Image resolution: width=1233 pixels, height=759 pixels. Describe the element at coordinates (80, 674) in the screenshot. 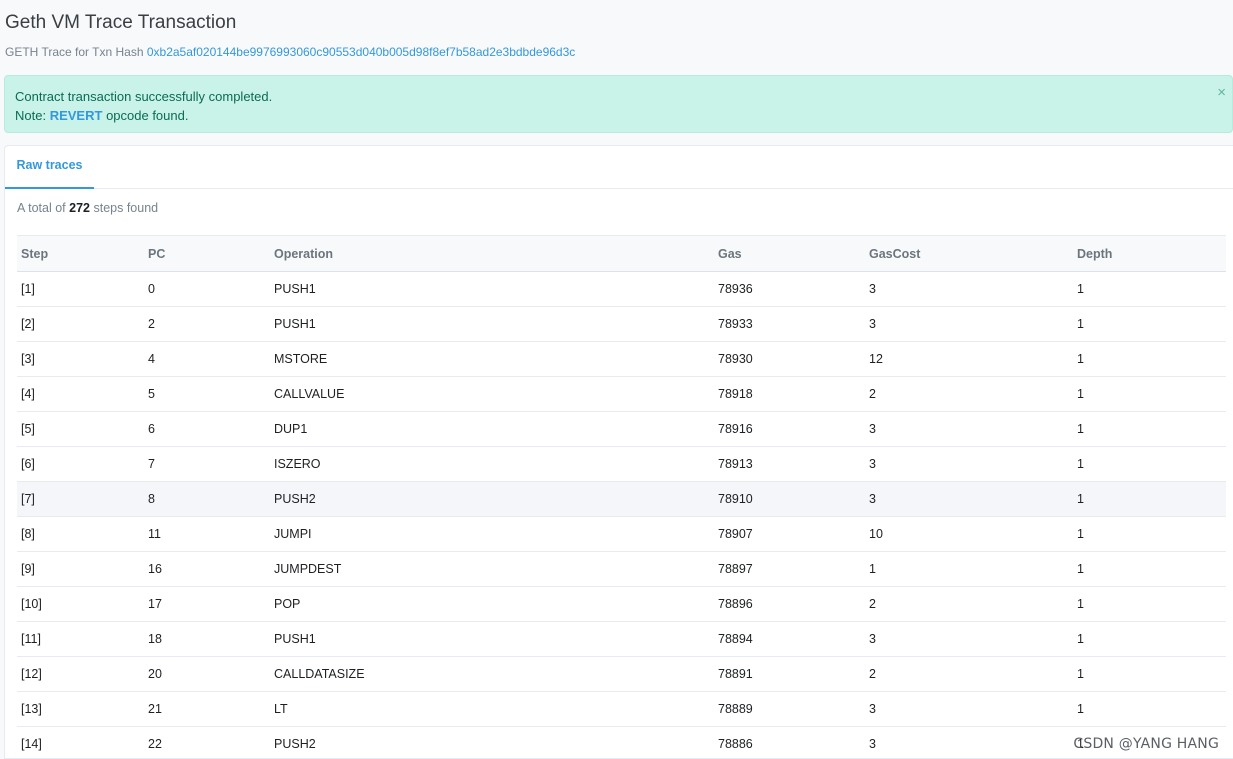

I see `cell-step: [12]` at that location.